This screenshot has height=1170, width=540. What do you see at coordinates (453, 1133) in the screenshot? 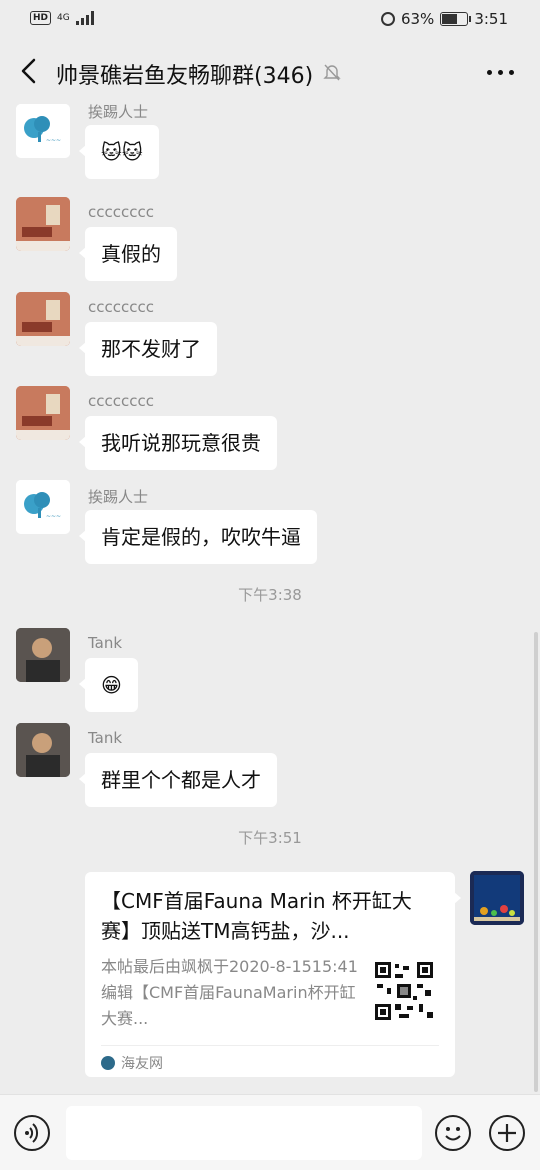
I see `emoji-icon` at bounding box center [453, 1133].